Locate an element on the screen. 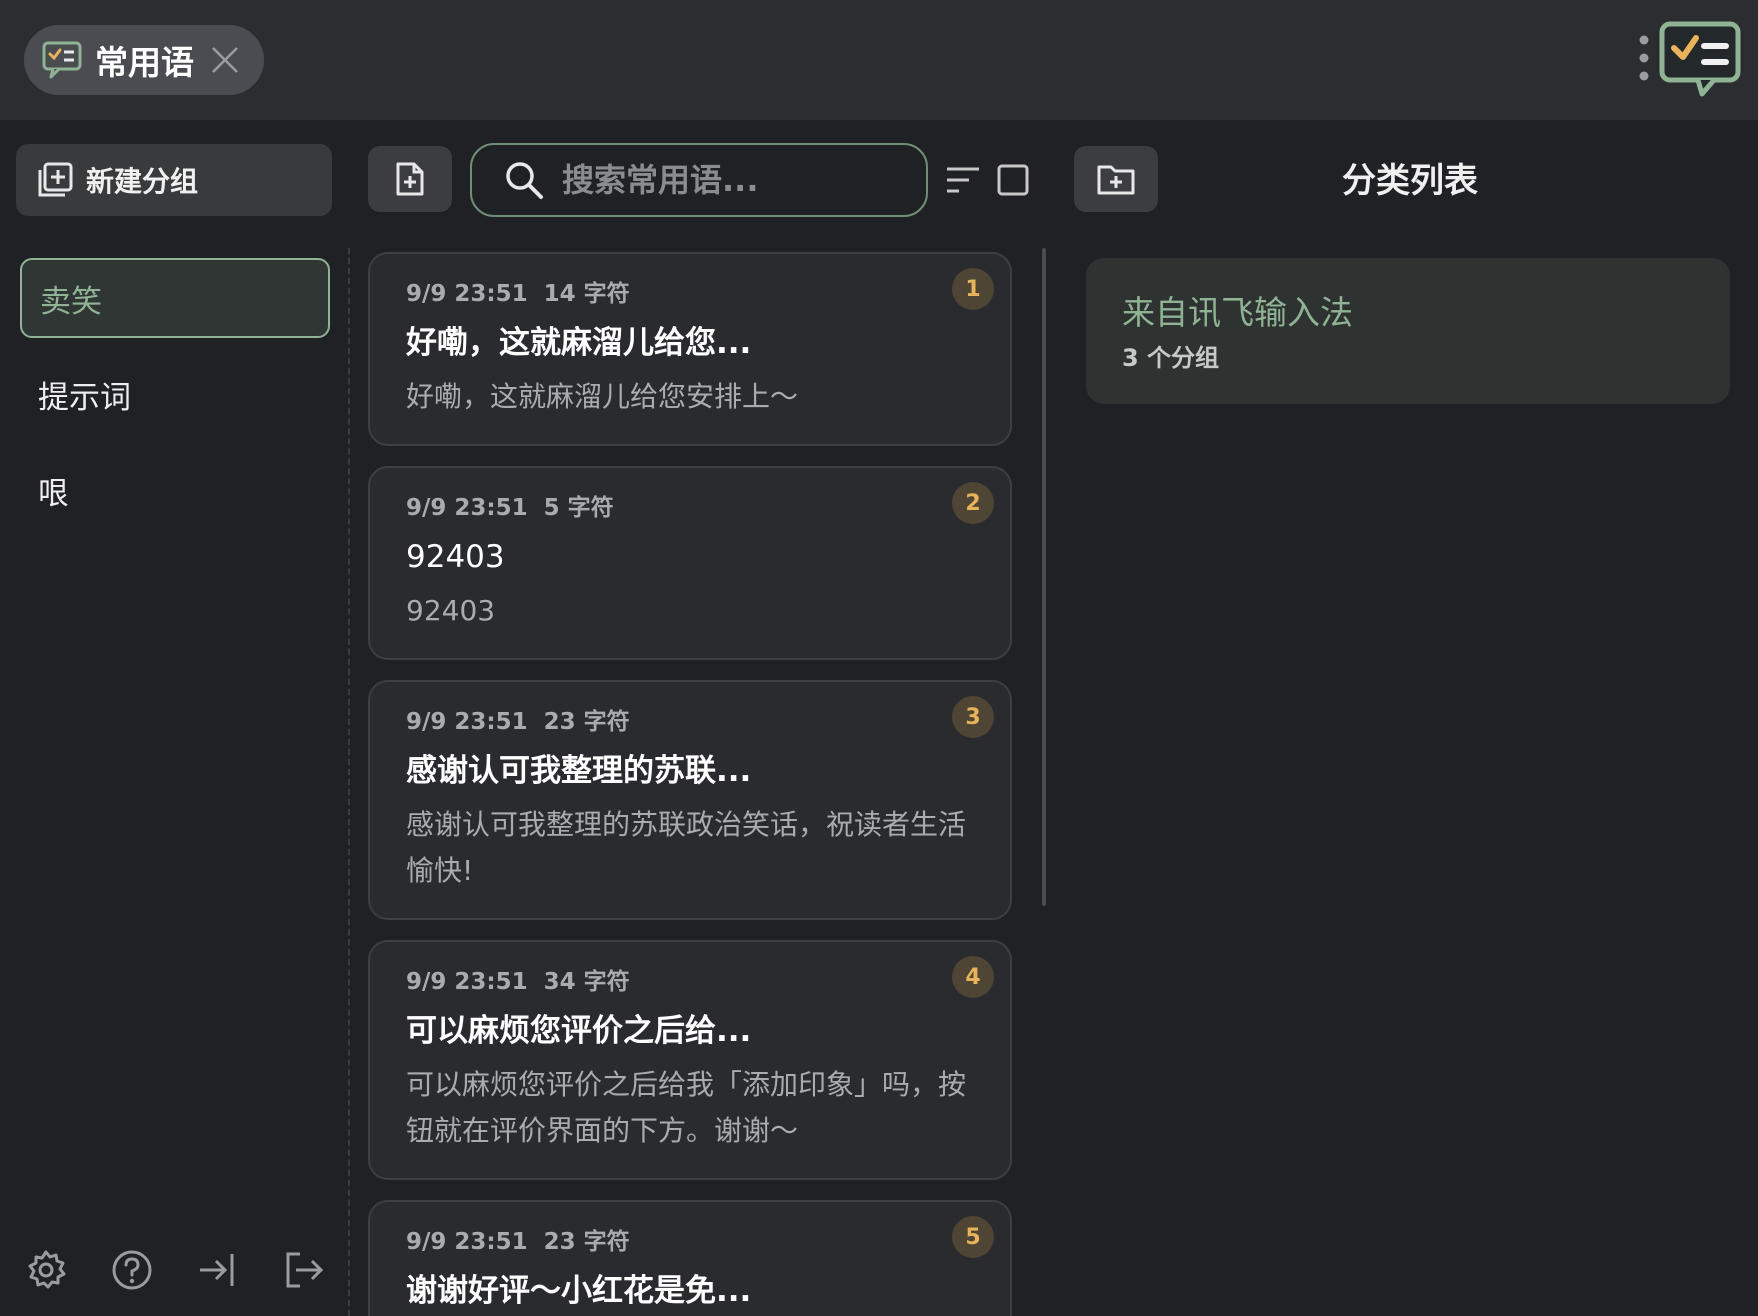 This screenshot has width=1758, height=1316. close-icon is located at coordinates (225, 60).